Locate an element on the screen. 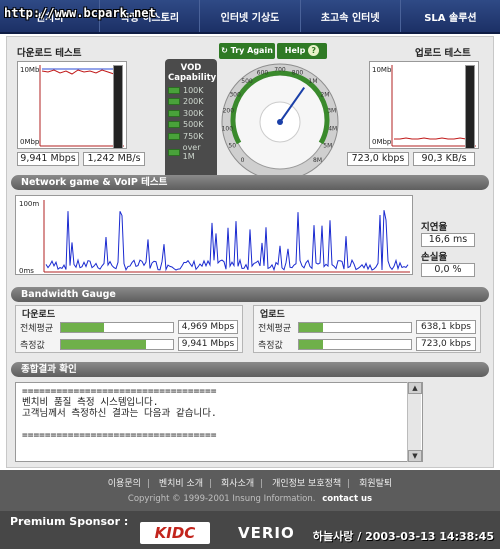 Image resolution: width=500 pixels, height=549 pixels. vod-level-1m: over 1M is located at coordinates (191, 152).